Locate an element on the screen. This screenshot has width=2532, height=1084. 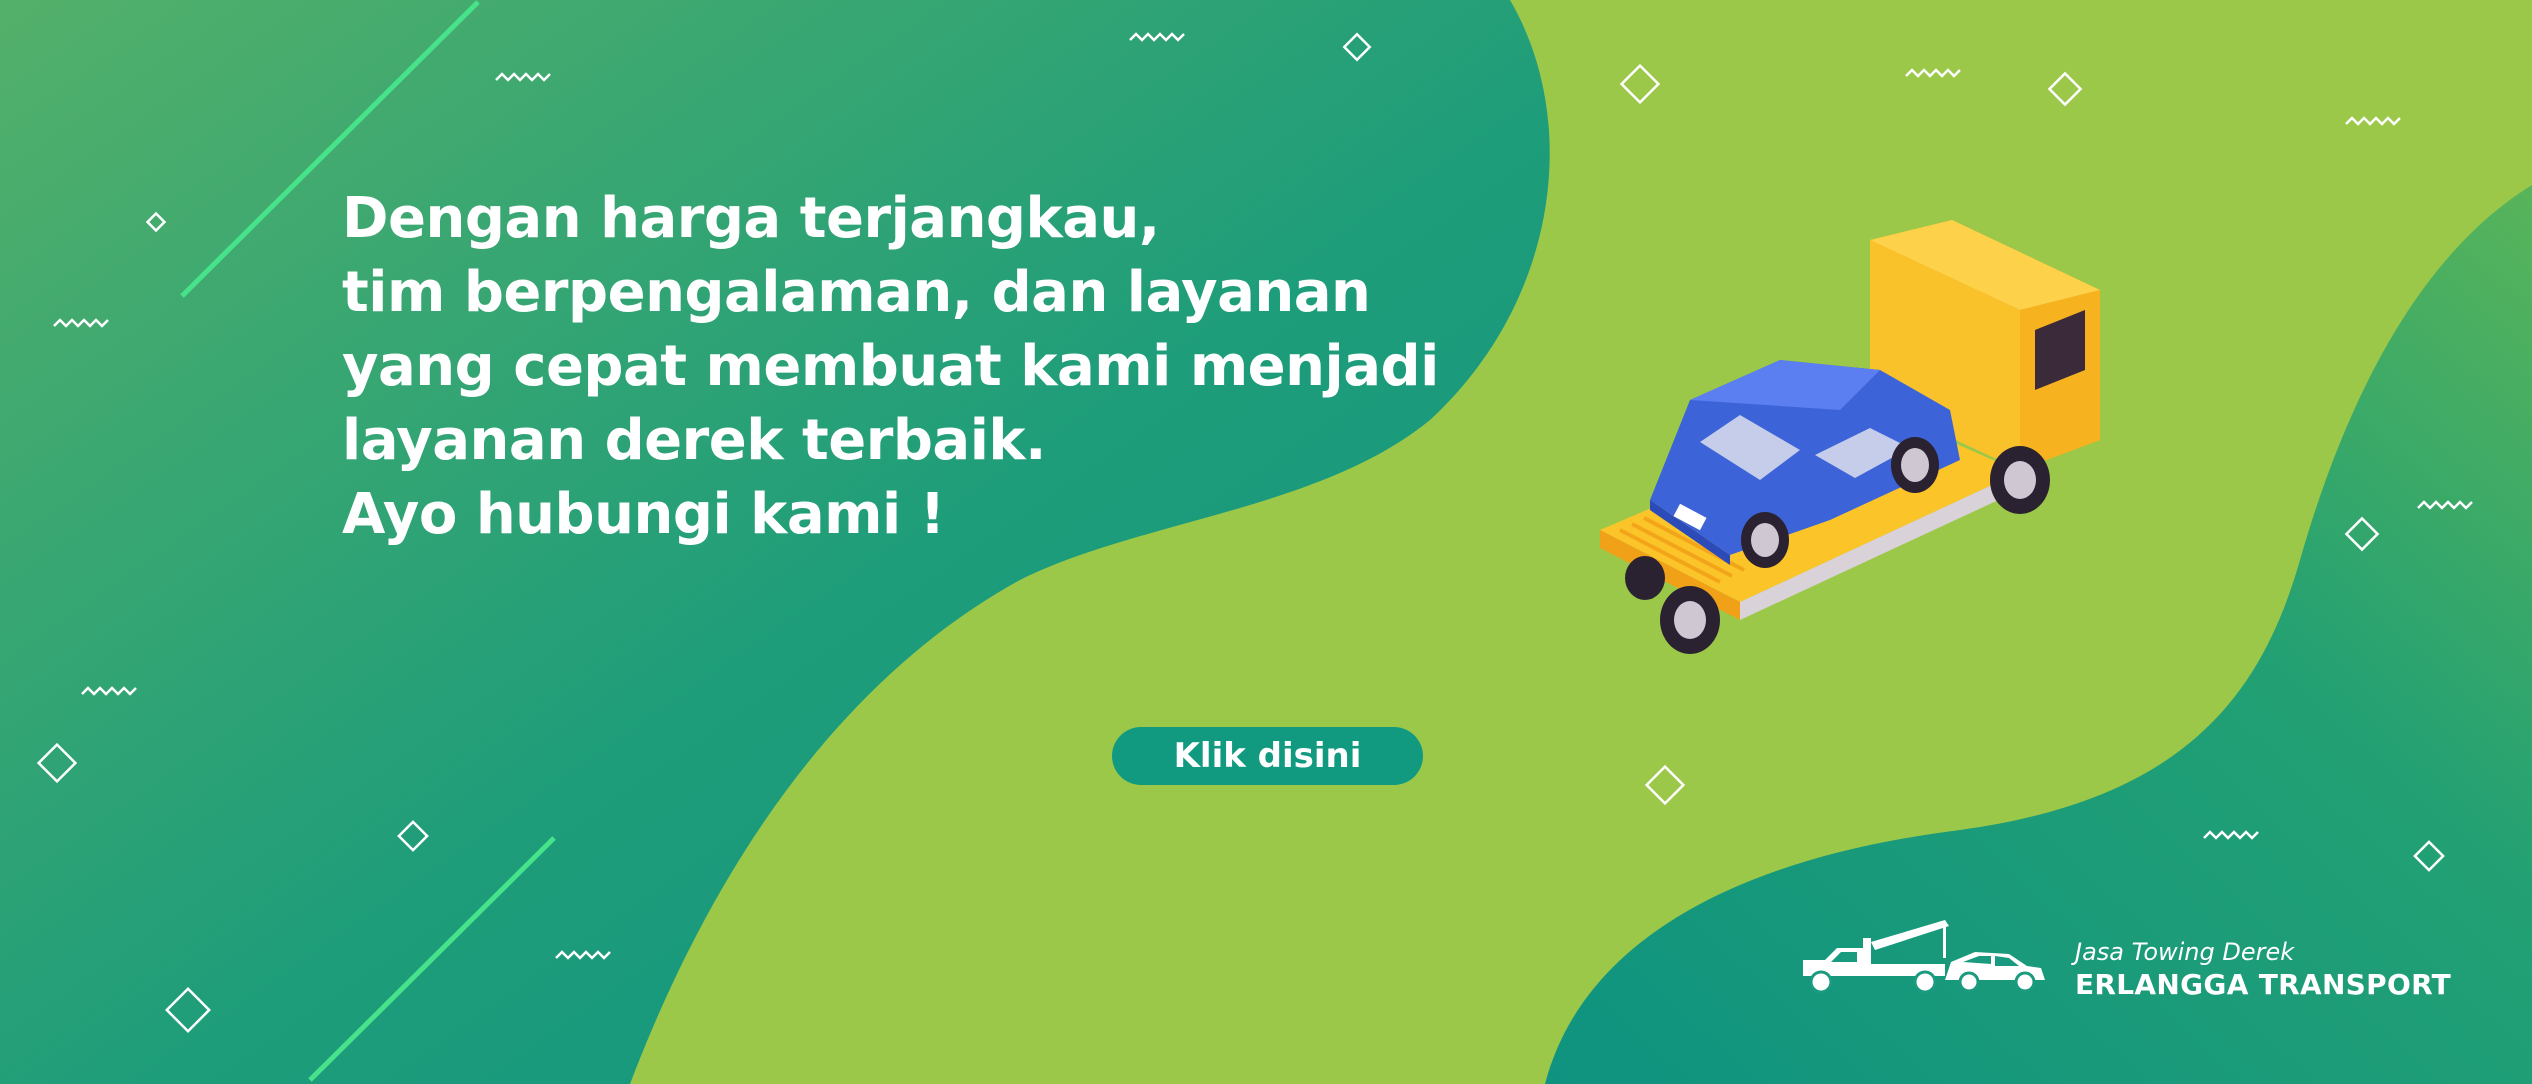
brand-tagline: Jasa Towing Derek is located at coordinates (2185, 952).